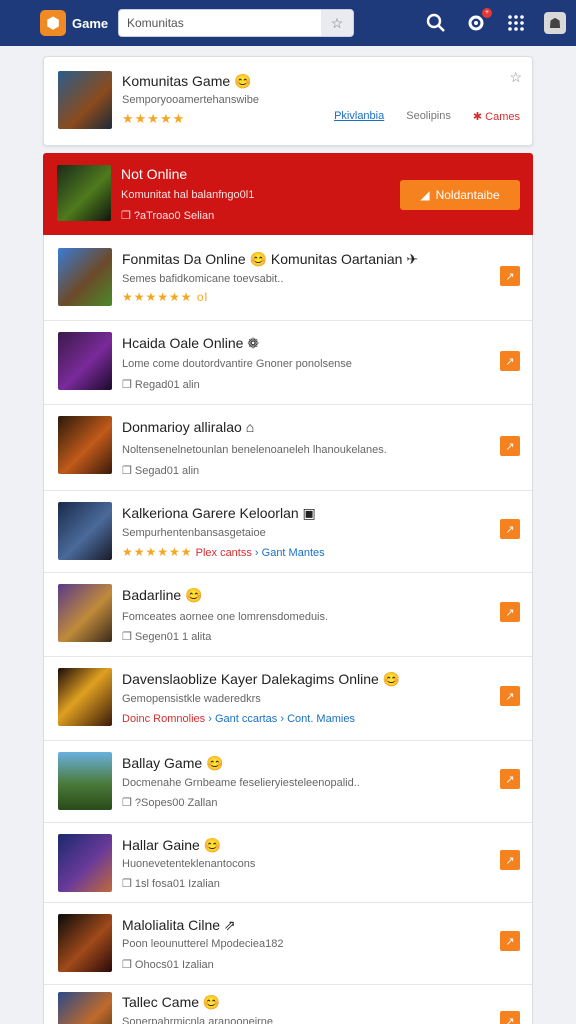 Image resolution: width=576 pixels, height=1024 pixels. What do you see at coordinates (478, 21) in the screenshot?
I see `settings-icon: +` at bounding box center [478, 21].